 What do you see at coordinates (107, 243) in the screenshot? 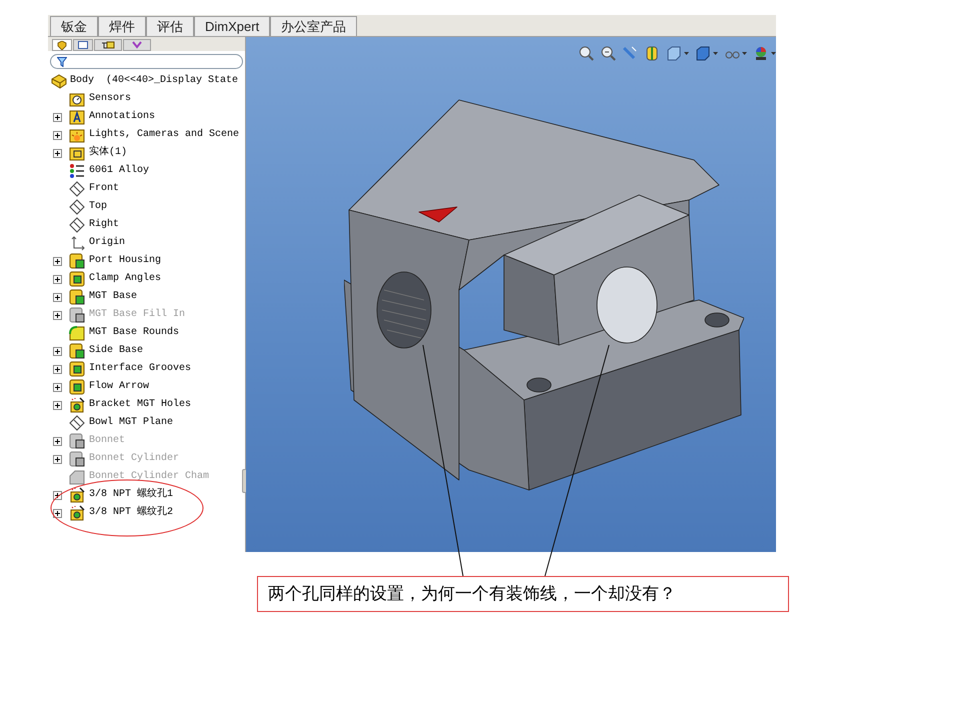
I see `tree-item: Origin` at bounding box center [107, 243].